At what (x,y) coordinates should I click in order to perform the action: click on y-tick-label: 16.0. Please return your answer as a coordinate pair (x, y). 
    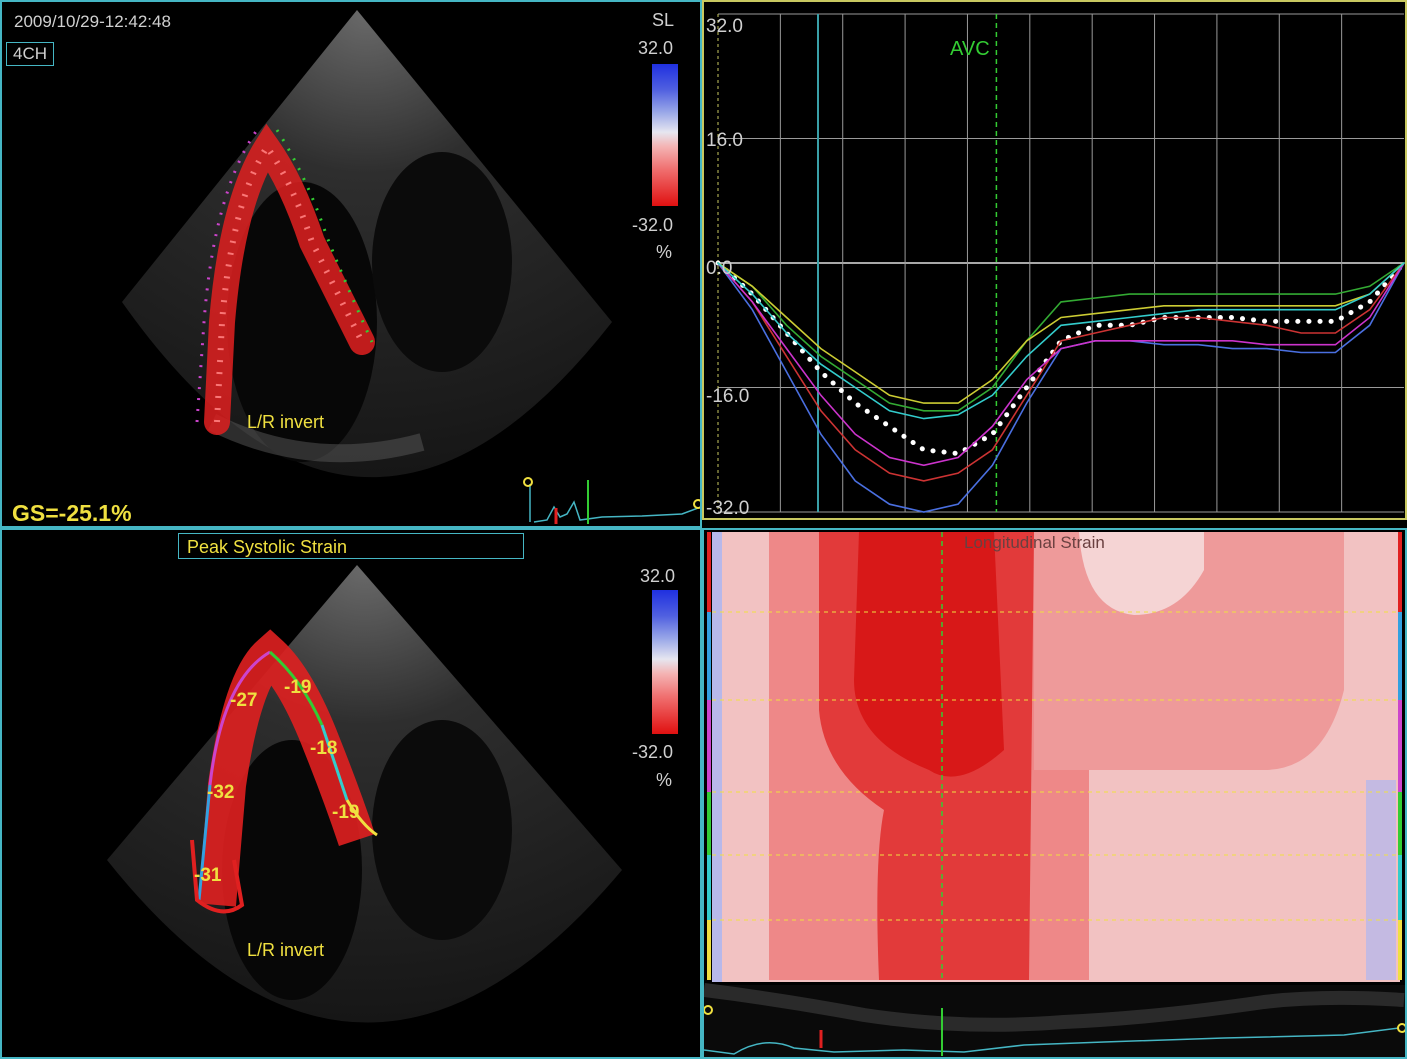
    Looking at the image, I should click on (724, 140).